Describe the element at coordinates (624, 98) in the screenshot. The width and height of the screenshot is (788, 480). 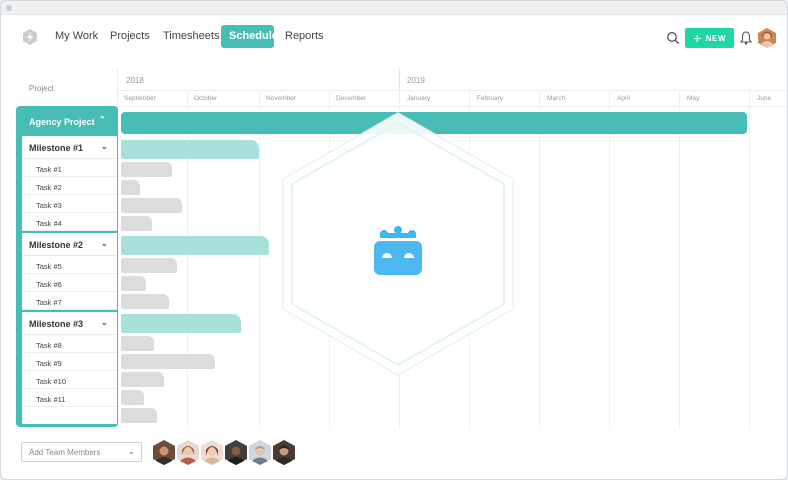
I see `month-label: April` at that location.